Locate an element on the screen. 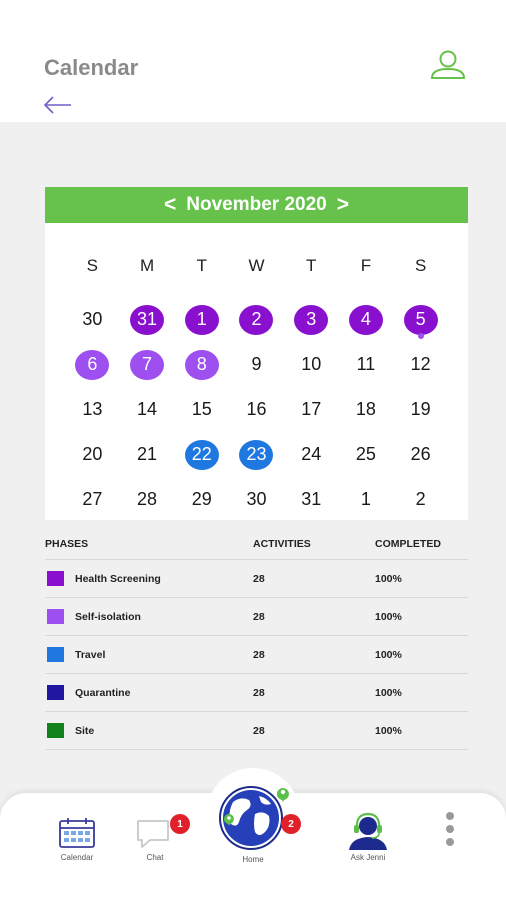 The width and height of the screenshot is (506, 900). calendar-day: 27 is located at coordinates (92, 499).